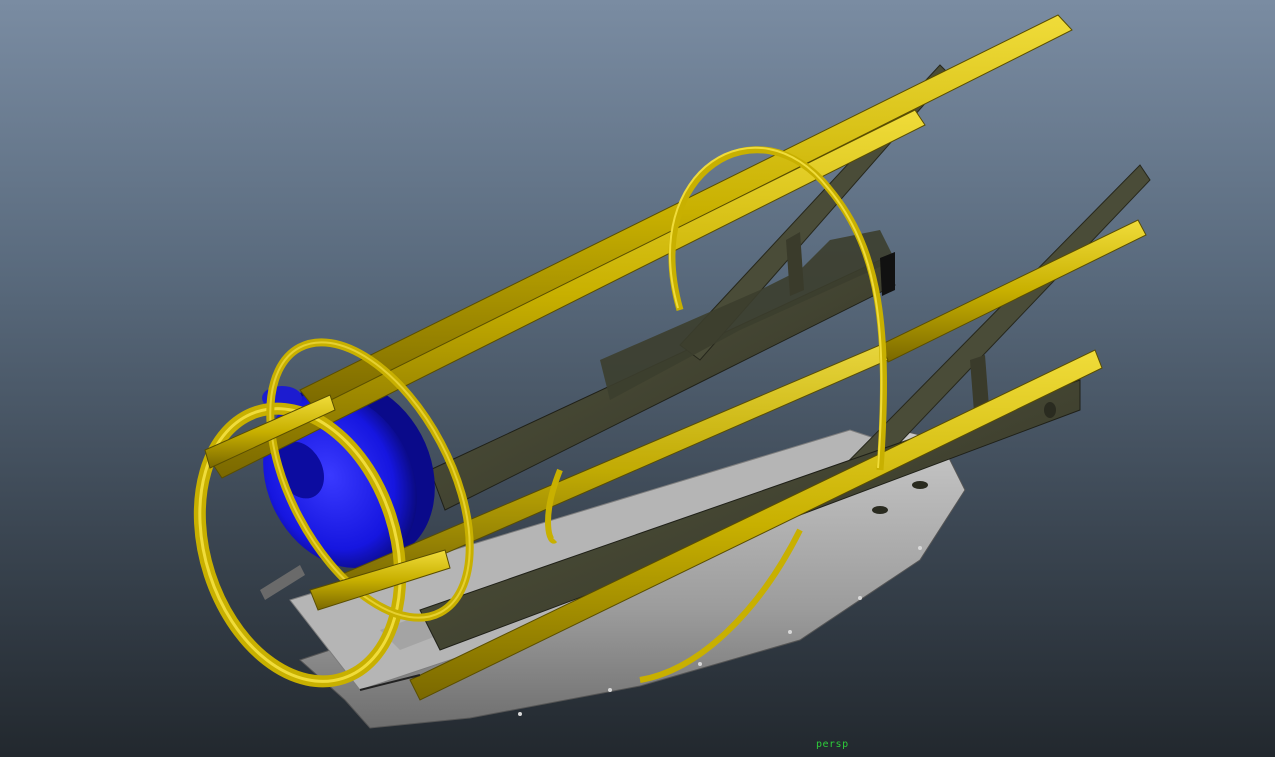  What do you see at coordinates (832, 744) in the screenshot?
I see `camera-name-label: persp` at bounding box center [832, 744].